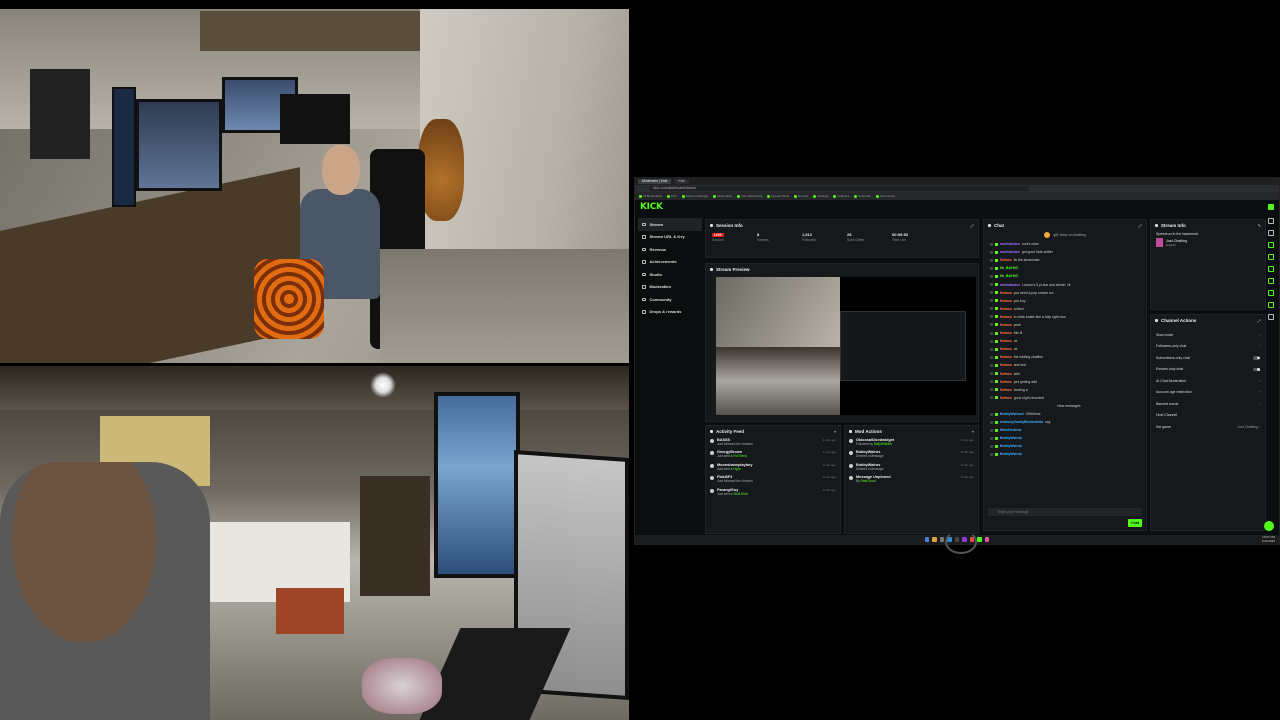 Image resolution: width=1280 pixels, height=720 pixels. Describe the element at coordinates (1065, 365) in the screenshot. I see `chat-message: Mufasa and mor` at that location.